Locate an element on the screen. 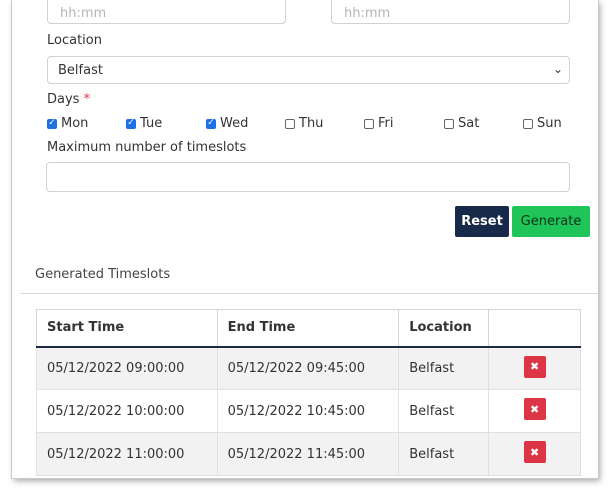  reset-button: Reset is located at coordinates (482, 221).